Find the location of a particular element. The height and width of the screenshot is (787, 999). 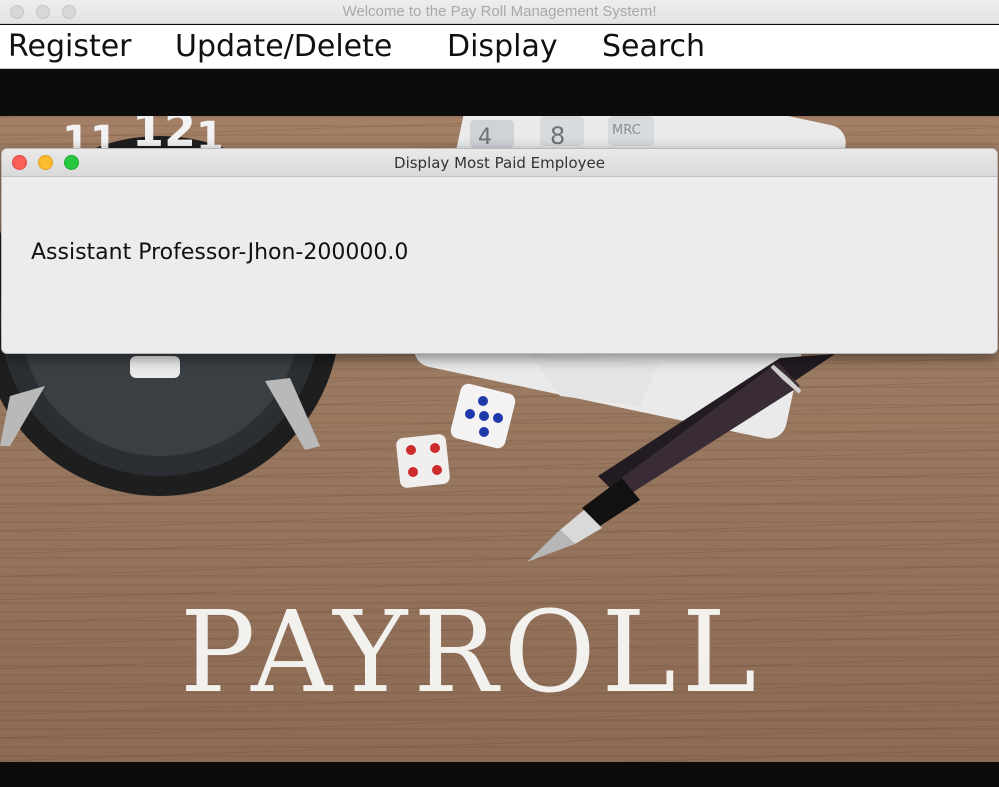

bottom-bar is located at coordinates (499, 774).